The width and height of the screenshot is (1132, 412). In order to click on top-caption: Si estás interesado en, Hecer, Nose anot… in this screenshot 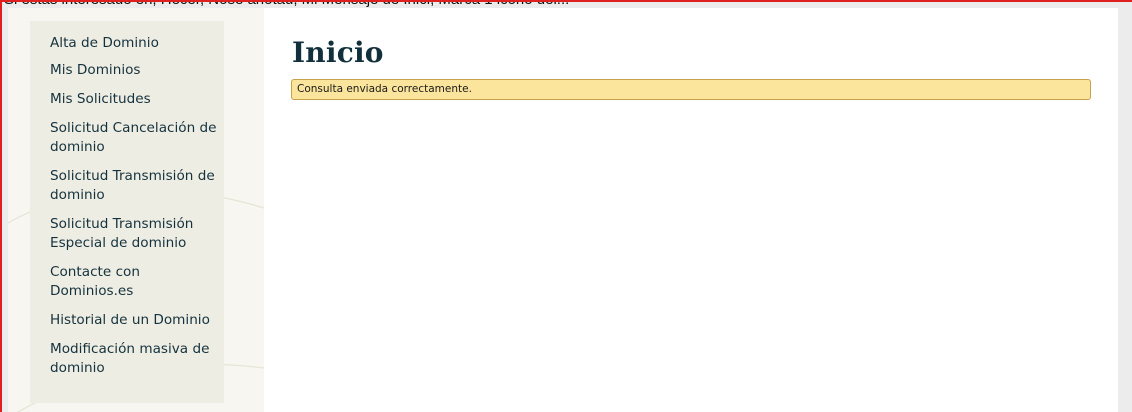, I will do `click(567, 5)`.